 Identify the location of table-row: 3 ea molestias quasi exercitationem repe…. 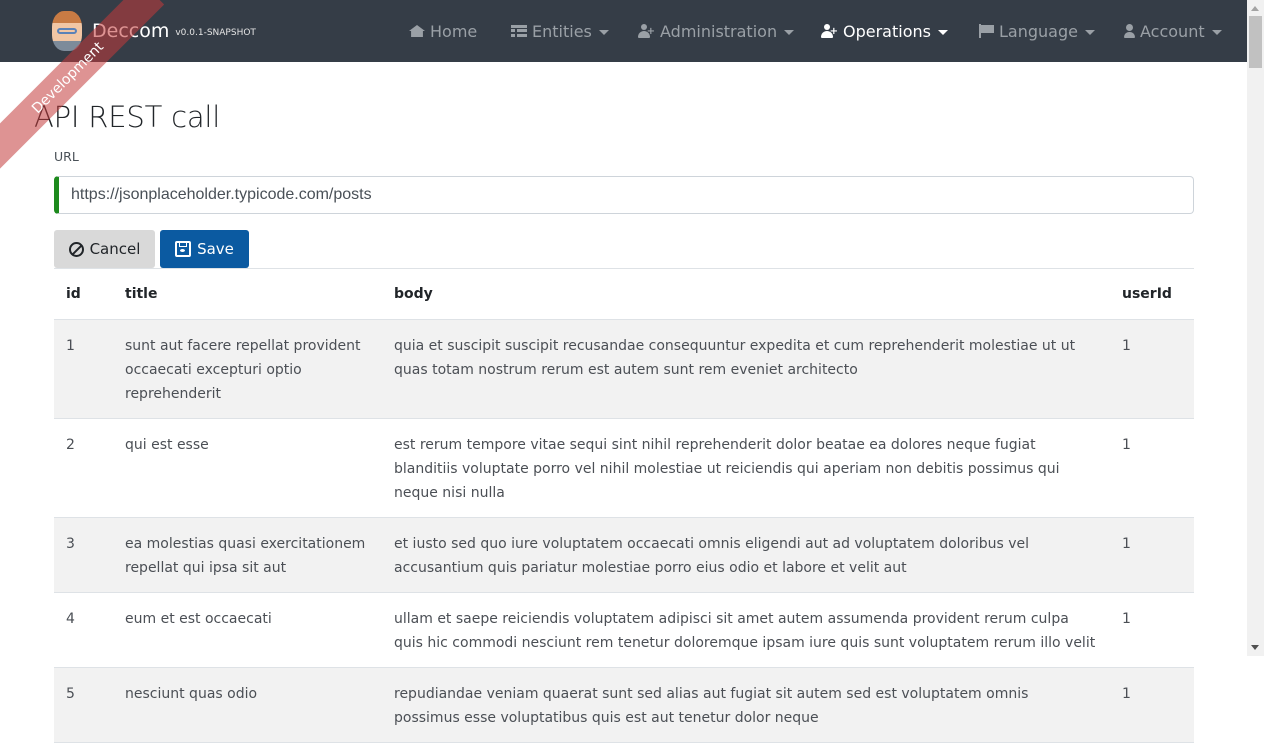
(624, 555).